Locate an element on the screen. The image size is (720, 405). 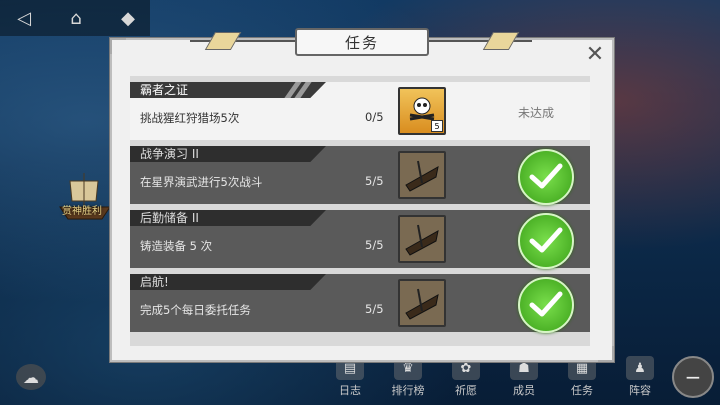
collapse-menu-button: − is located at coordinates (693, 377).